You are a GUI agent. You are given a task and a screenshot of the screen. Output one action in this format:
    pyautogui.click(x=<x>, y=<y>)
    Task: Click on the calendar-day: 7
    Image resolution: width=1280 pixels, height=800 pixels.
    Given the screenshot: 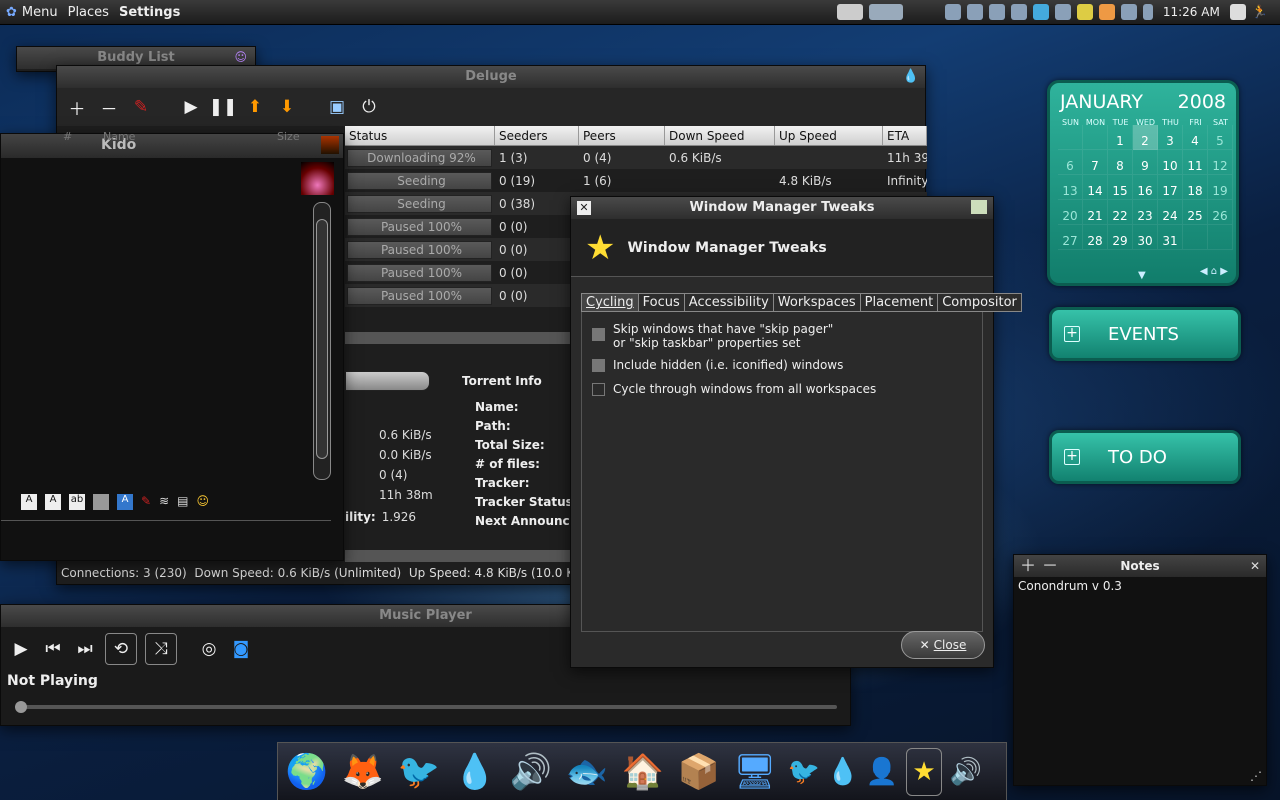 What is the action you would take?
    pyautogui.click(x=1095, y=162)
    